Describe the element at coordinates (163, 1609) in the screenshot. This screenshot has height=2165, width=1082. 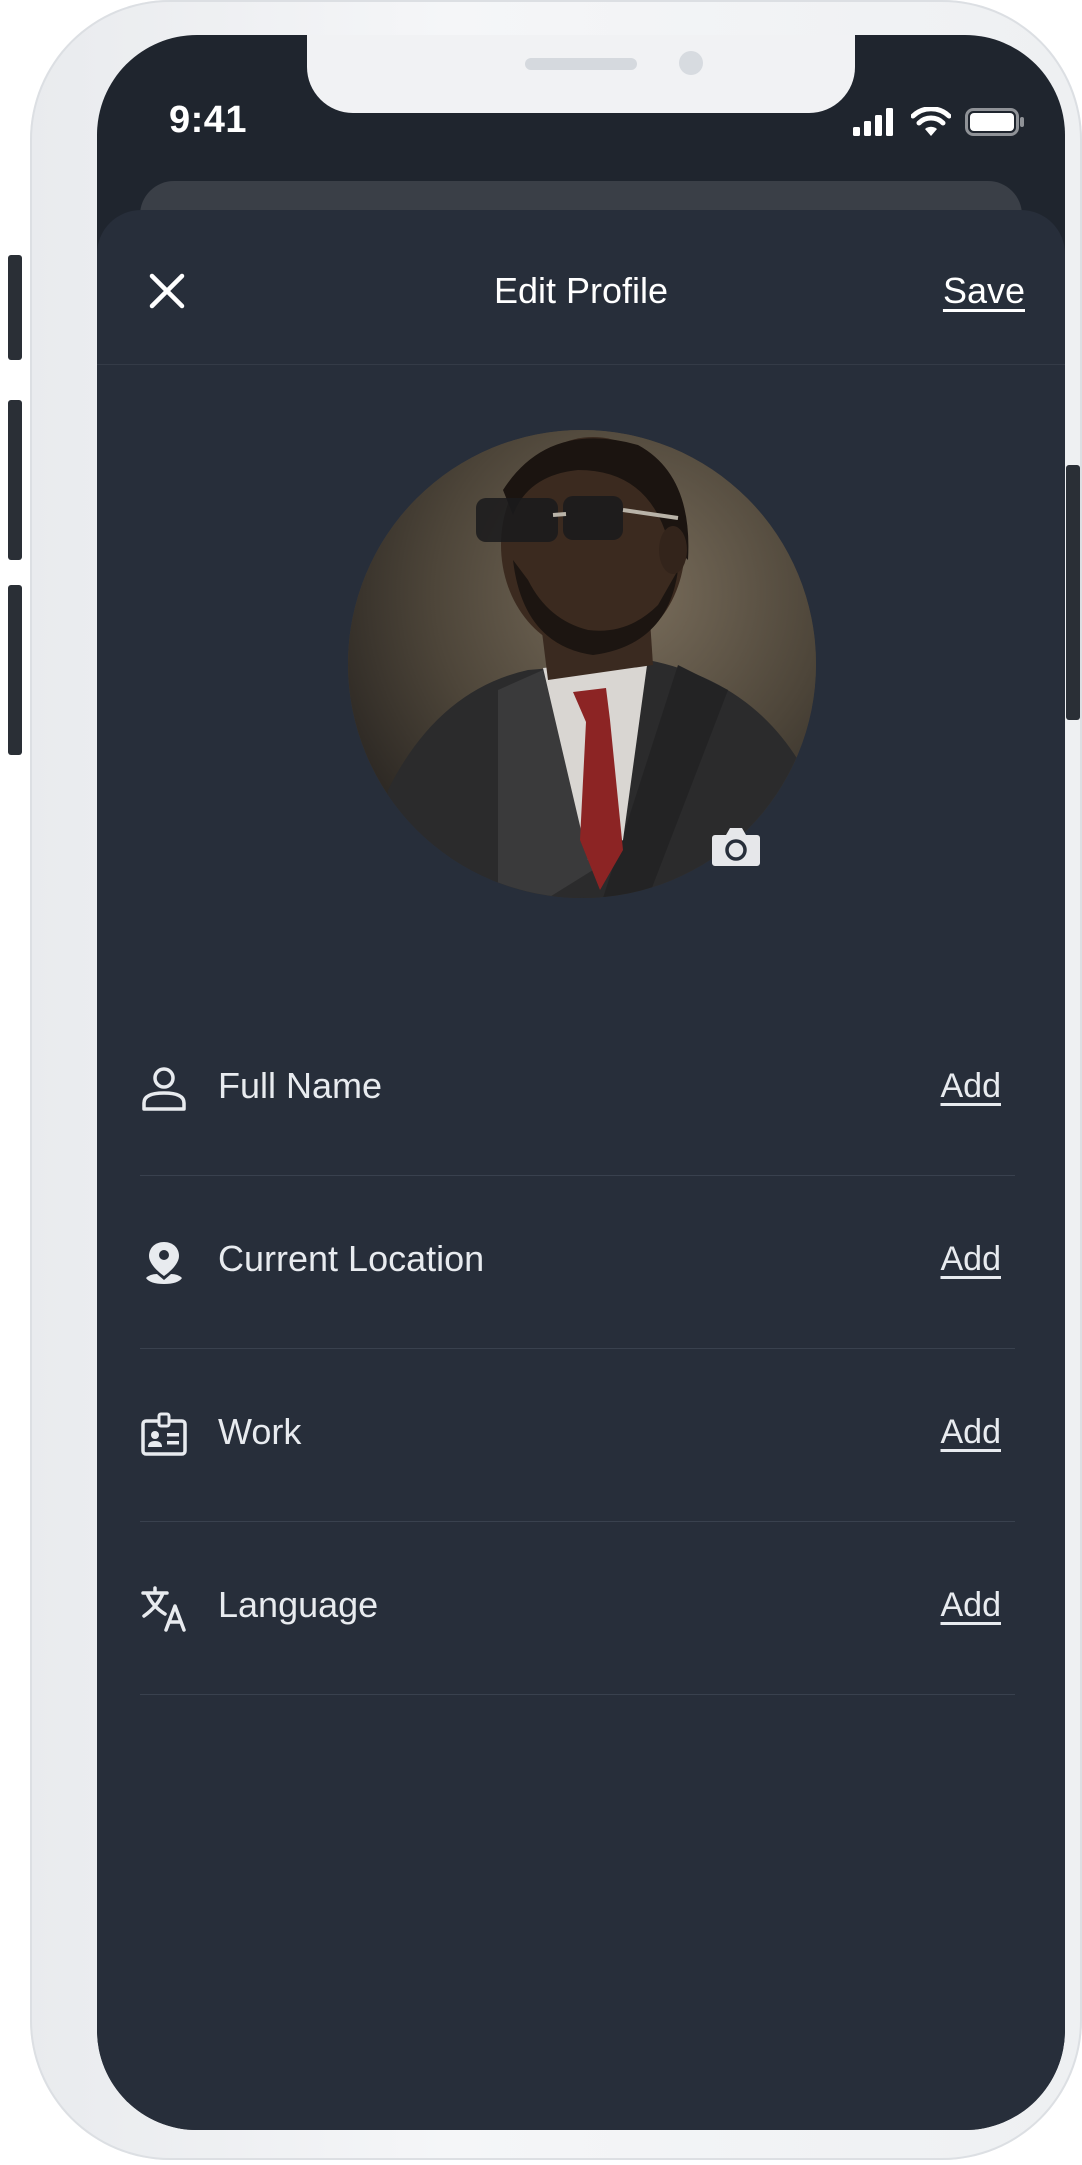
I see `translate-icon` at that location.